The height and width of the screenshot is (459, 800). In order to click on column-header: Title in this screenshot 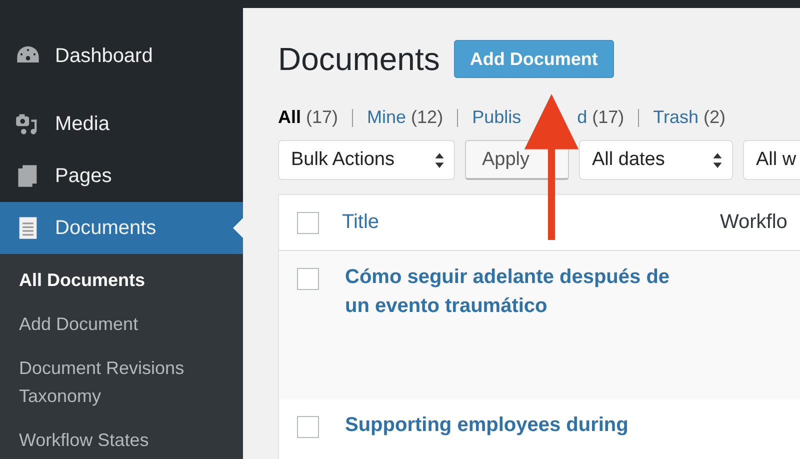, I will do `click(361, 222)`.